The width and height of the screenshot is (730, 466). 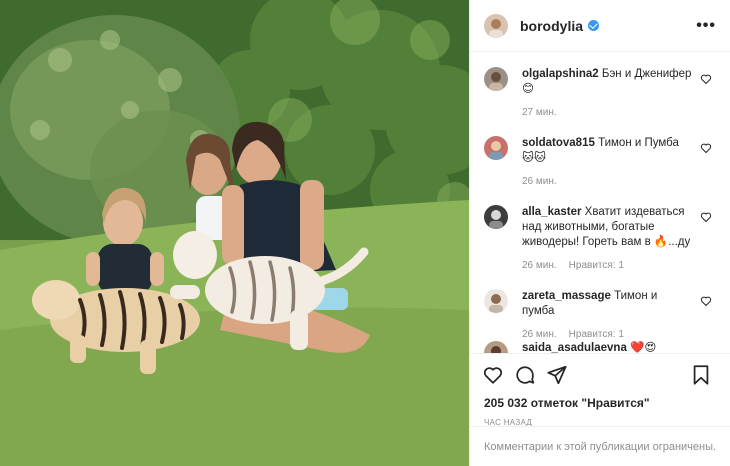 What do you see at coordinates (600, 92) in the screenshot?
I see `comment-item: olgalapshina2 Бэн и Дженифер 😊 27 мин.` at bounding box center [600, 92].